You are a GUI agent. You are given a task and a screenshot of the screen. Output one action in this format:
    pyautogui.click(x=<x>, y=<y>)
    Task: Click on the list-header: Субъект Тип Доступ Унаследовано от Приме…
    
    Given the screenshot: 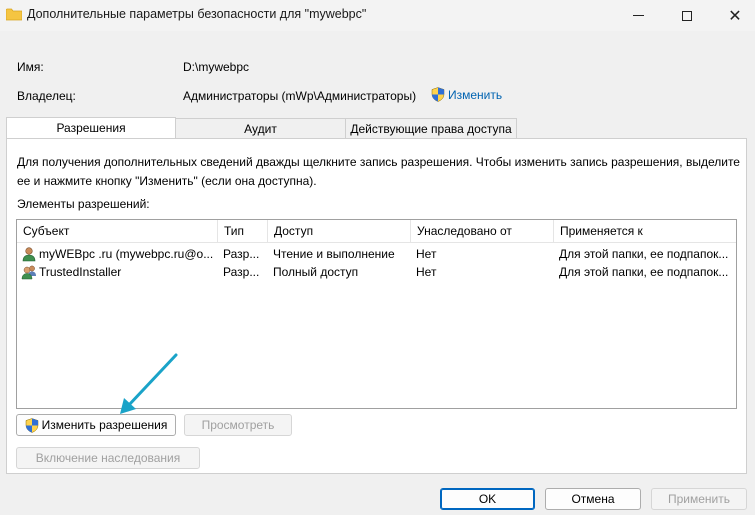 What is the action you would take?
    pyautogui.click(x=376, y=231)
    